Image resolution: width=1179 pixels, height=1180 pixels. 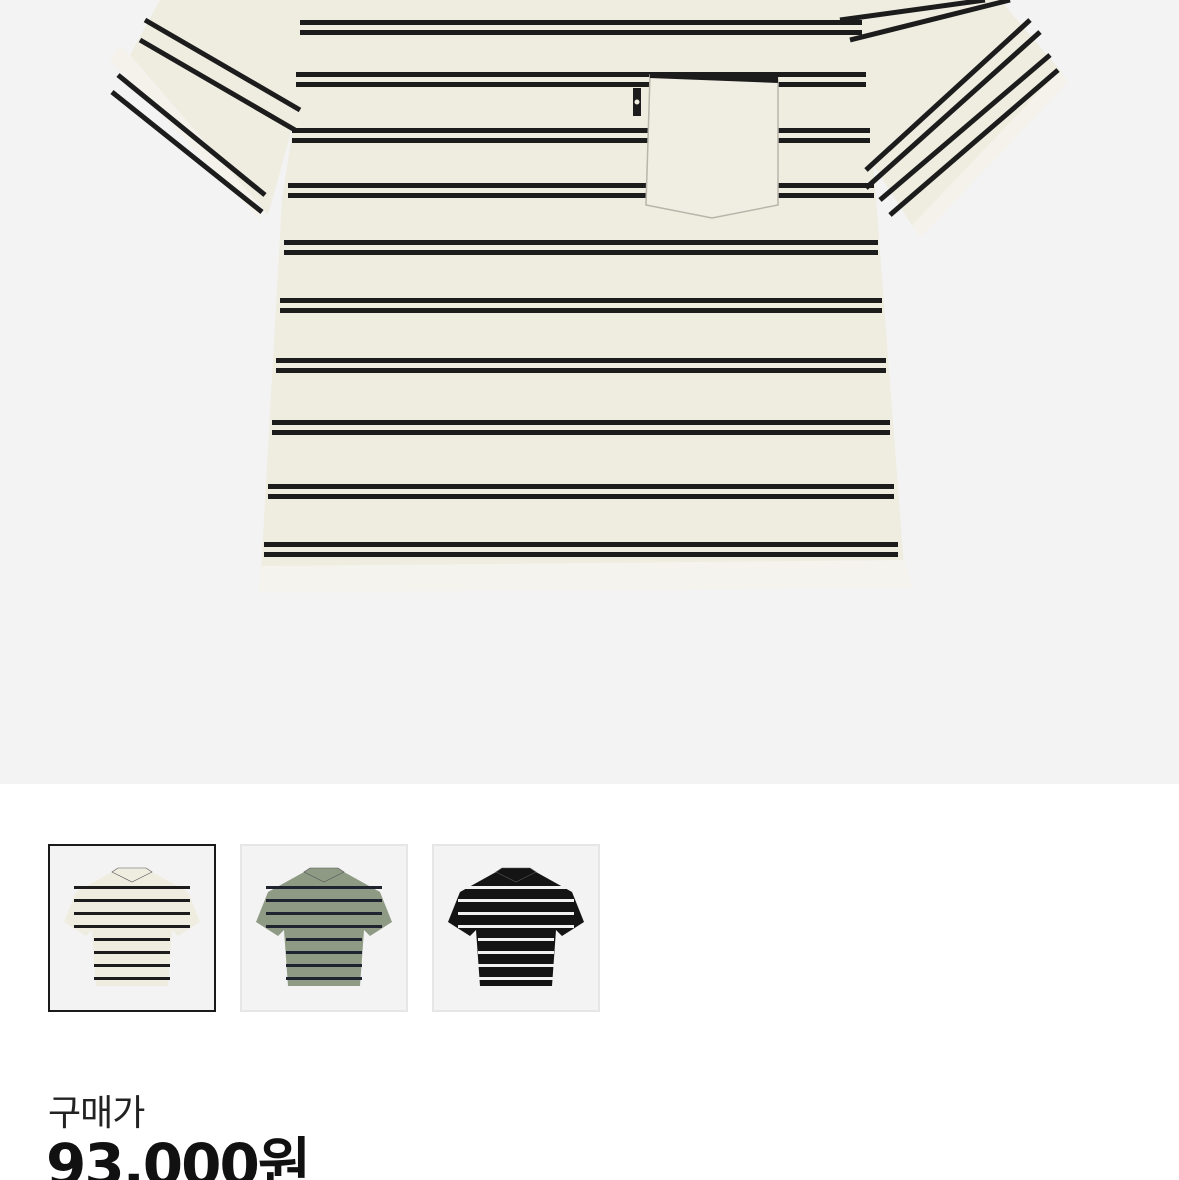 I want to click on thumbnail-ivory, so click(x=132, y=928).